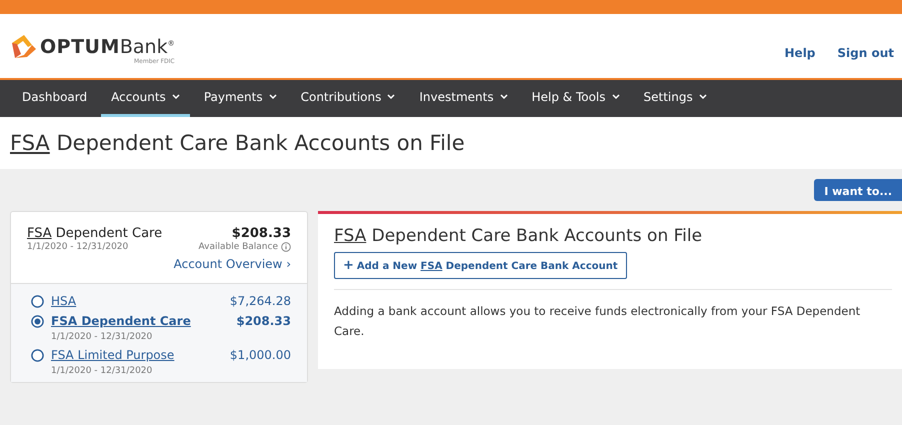  Describe the element at coordinates (480, 265) in the screenshot. I see `add-account-button: + Add a New FSA Dependent Care Bank Account` at that location.